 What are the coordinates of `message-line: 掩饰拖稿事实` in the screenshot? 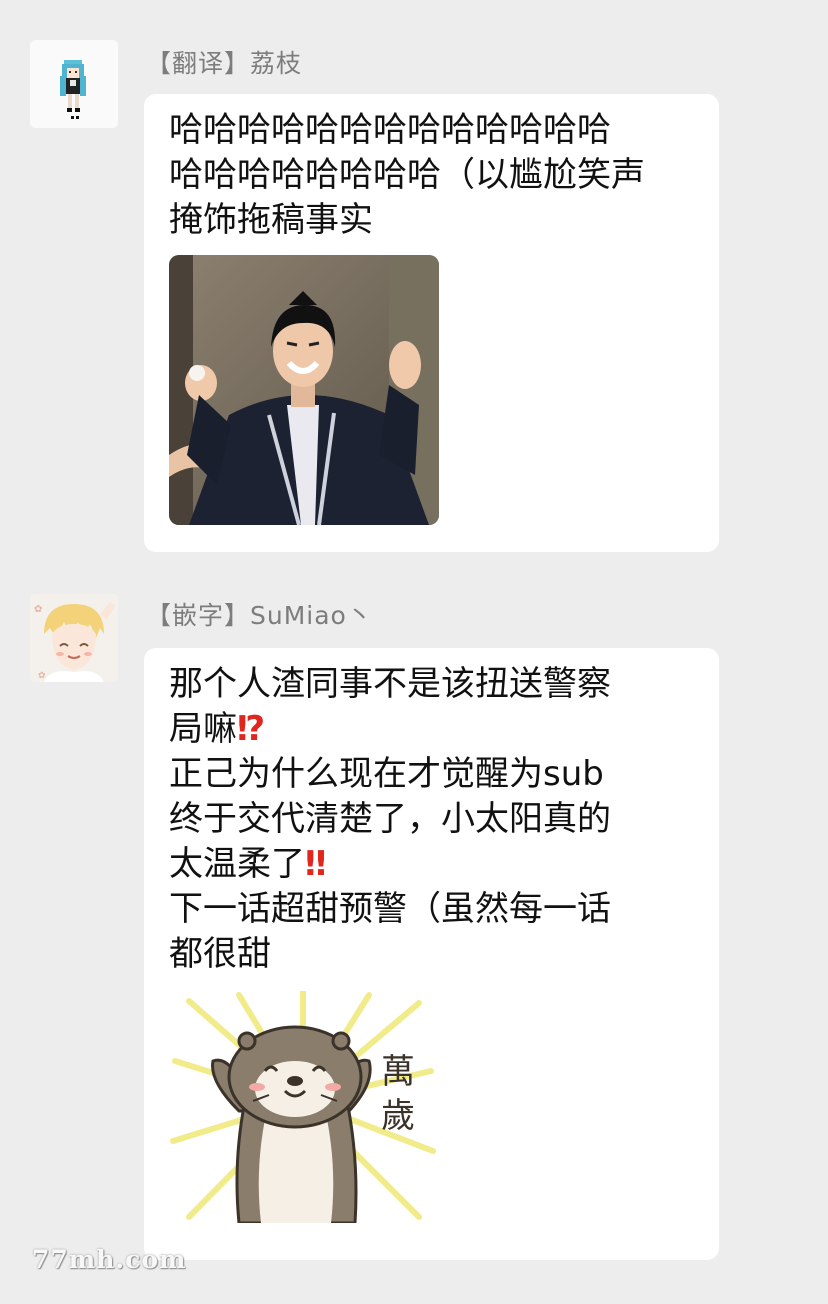 It's located at (271, 220).